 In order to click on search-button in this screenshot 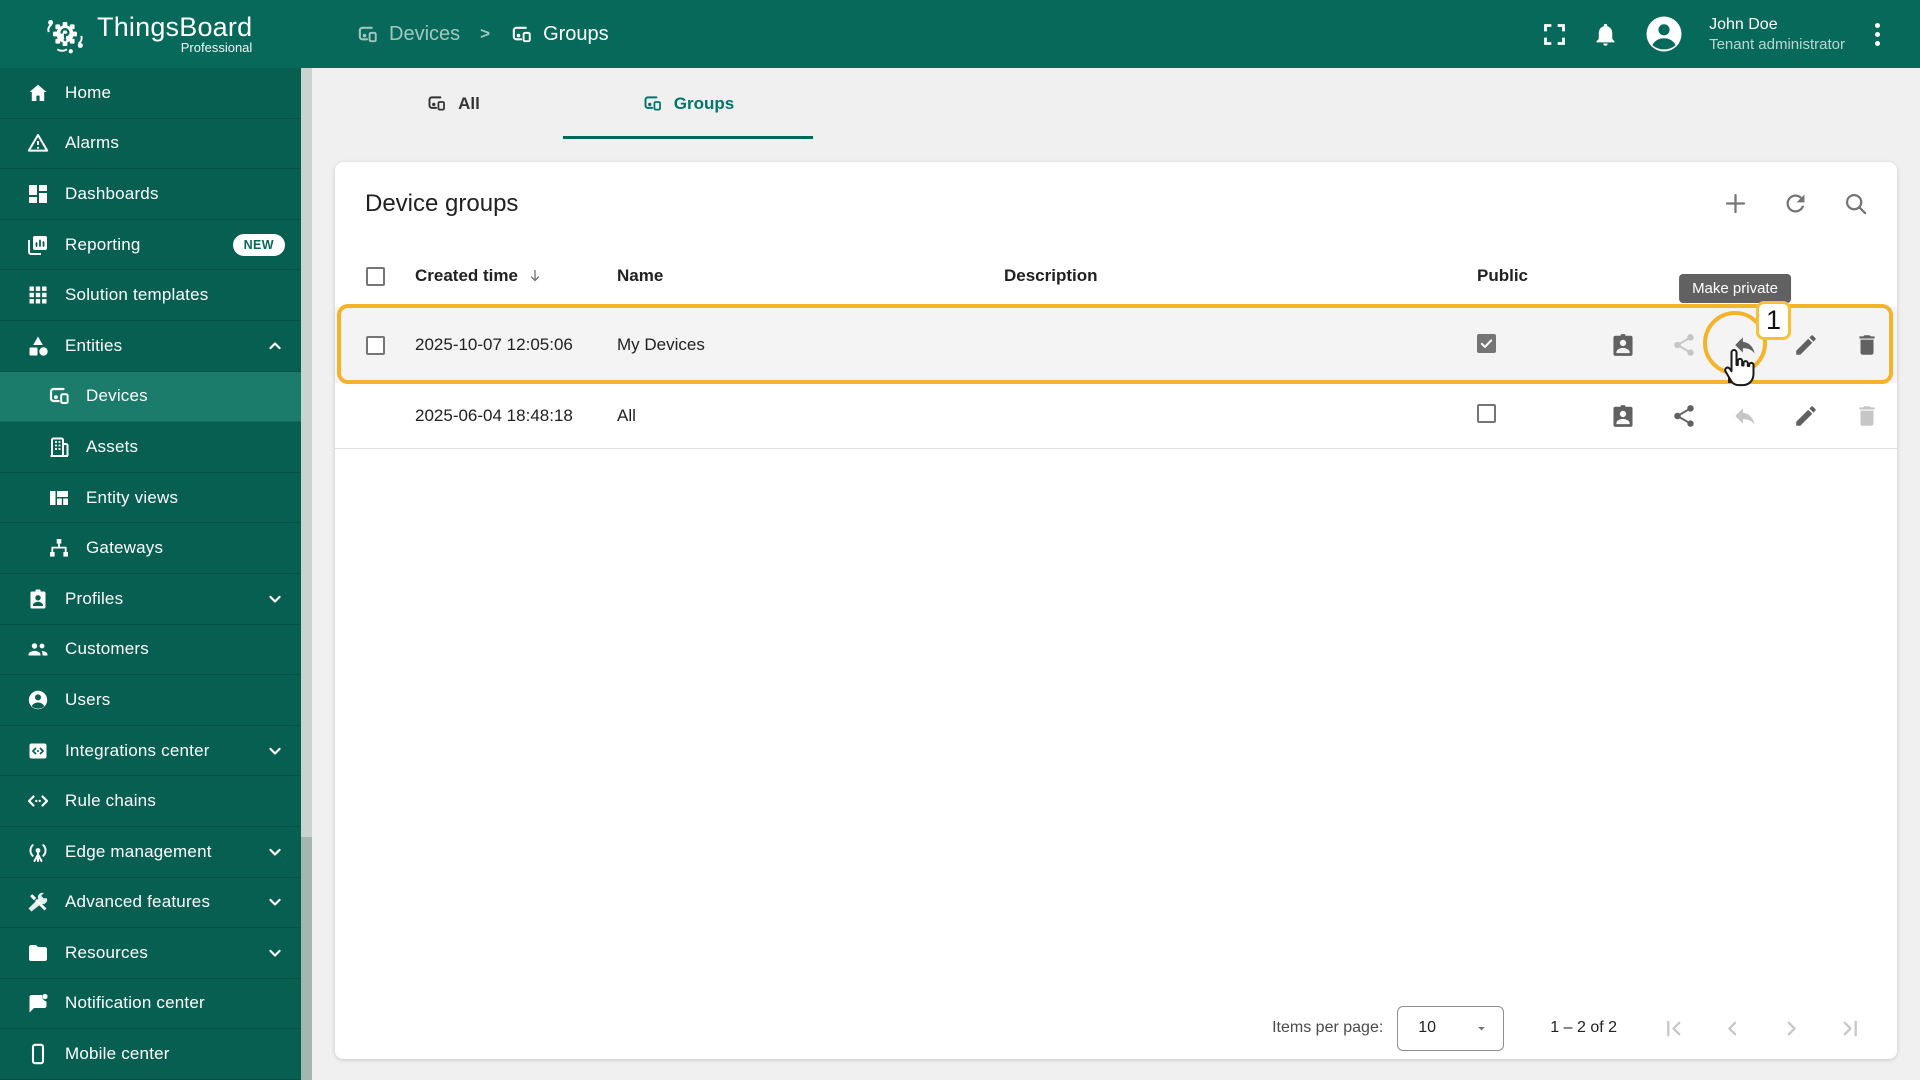, I will do `click(1855, 203)`.